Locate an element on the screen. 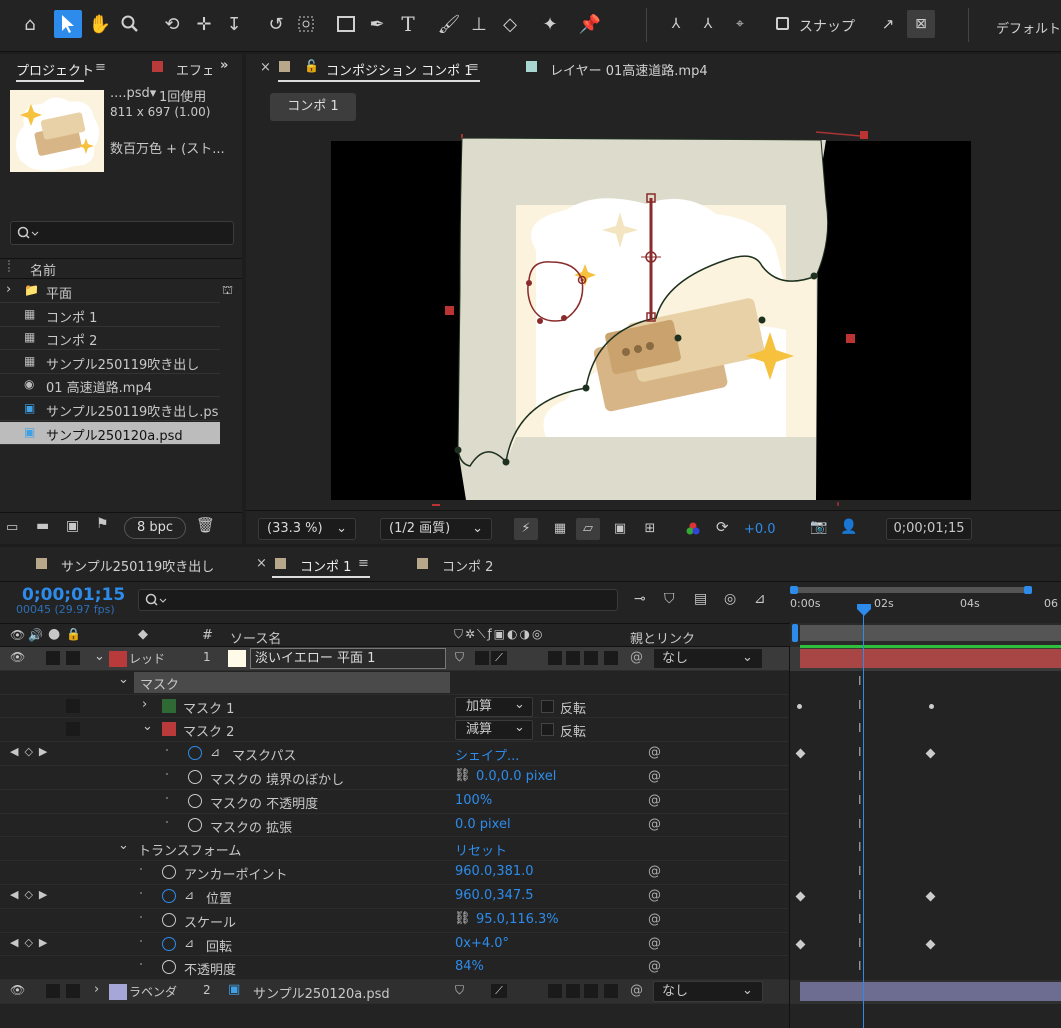 The image size is (1061, 1028). quality-switch-icon: ⟋ is located at coordinates (499, 991).